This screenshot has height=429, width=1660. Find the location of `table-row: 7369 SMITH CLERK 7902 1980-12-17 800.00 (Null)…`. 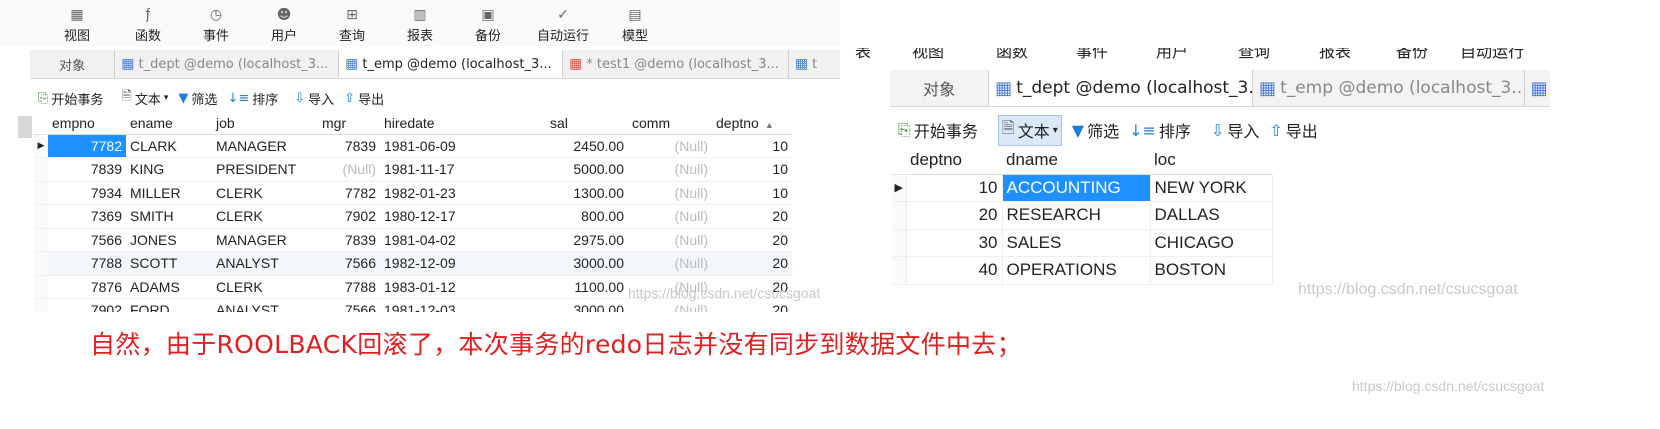

table-row: 7369 SMITH CLERK 7902 1980-12-17 800.00 (Null)… is located at coordinates (413, 216).